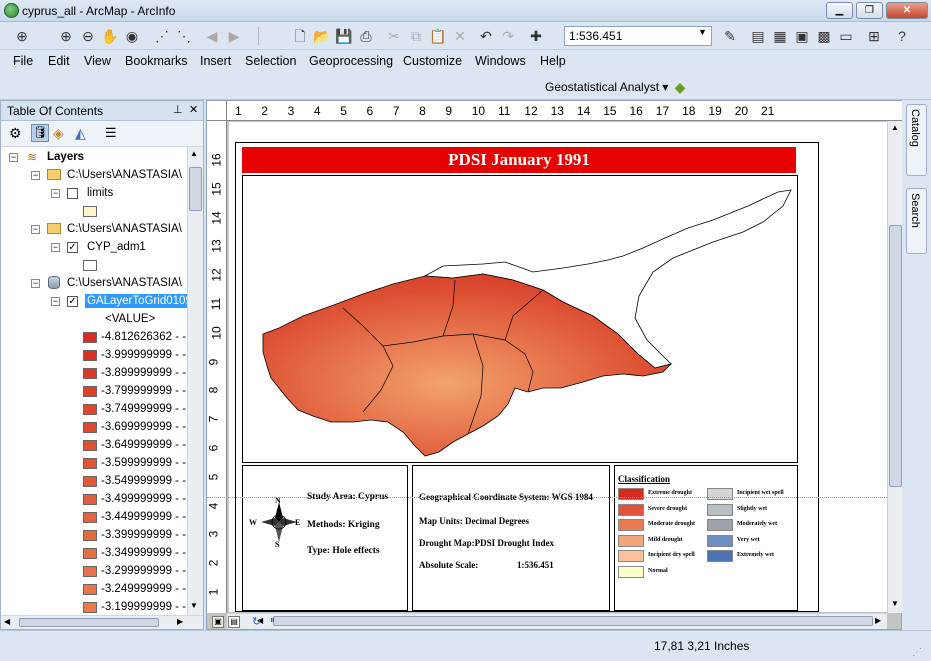 The width and height of the screenshot is (931, 661). Describe the element at coordinates (500, 61) in the screenshot. I see `menu-windows: Windows` at that location.